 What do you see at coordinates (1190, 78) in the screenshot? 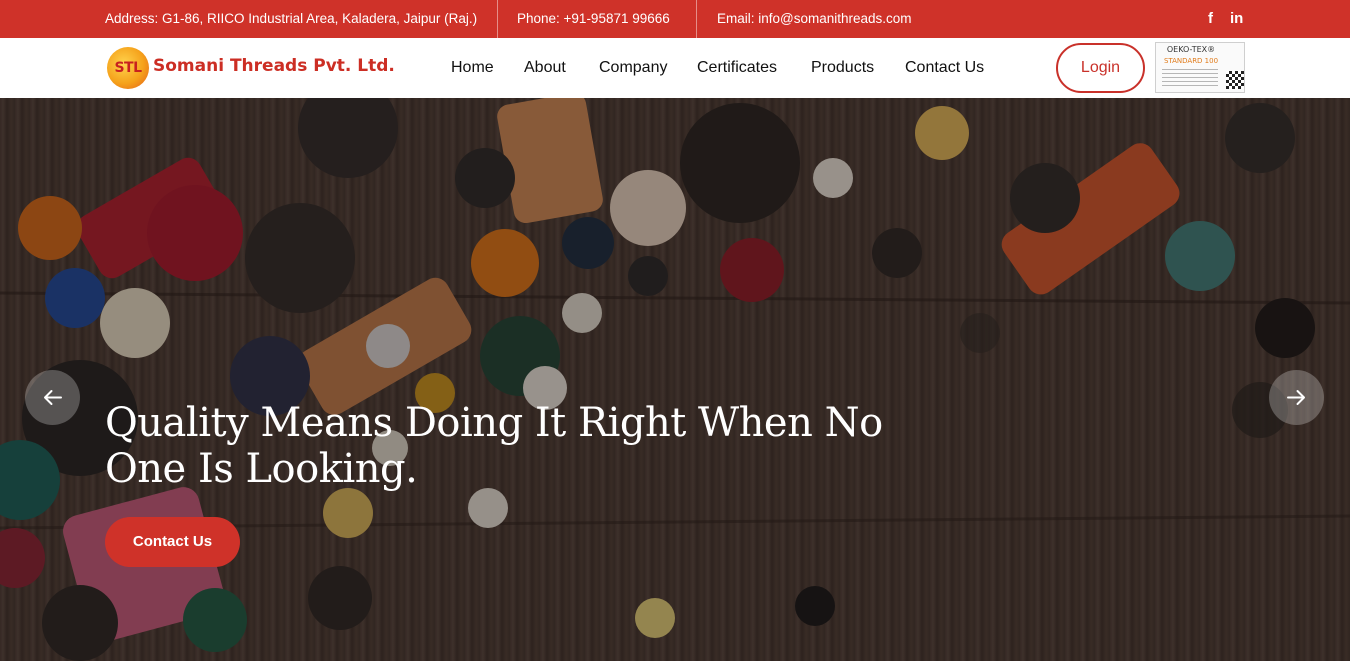
I see `certificate-fine-print` at bounding box center [1190, 78].